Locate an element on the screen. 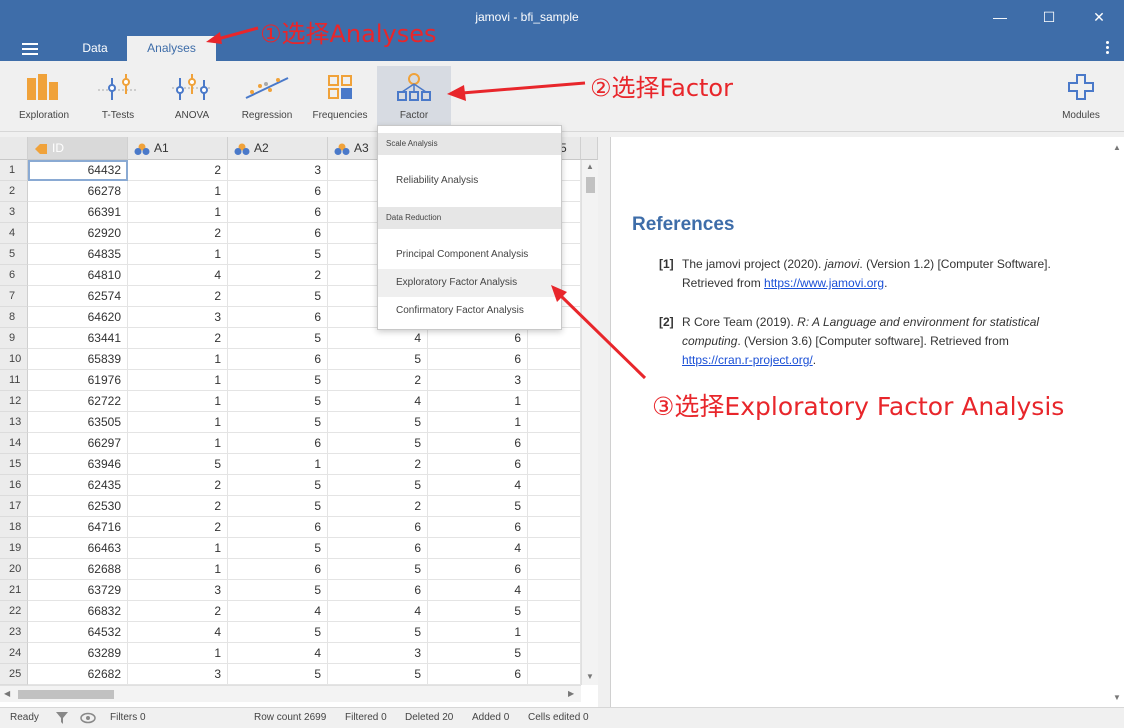 The width and height of the screenshot is (1124, 728). table-cell: 62574 is located at coordinates (78, 296).